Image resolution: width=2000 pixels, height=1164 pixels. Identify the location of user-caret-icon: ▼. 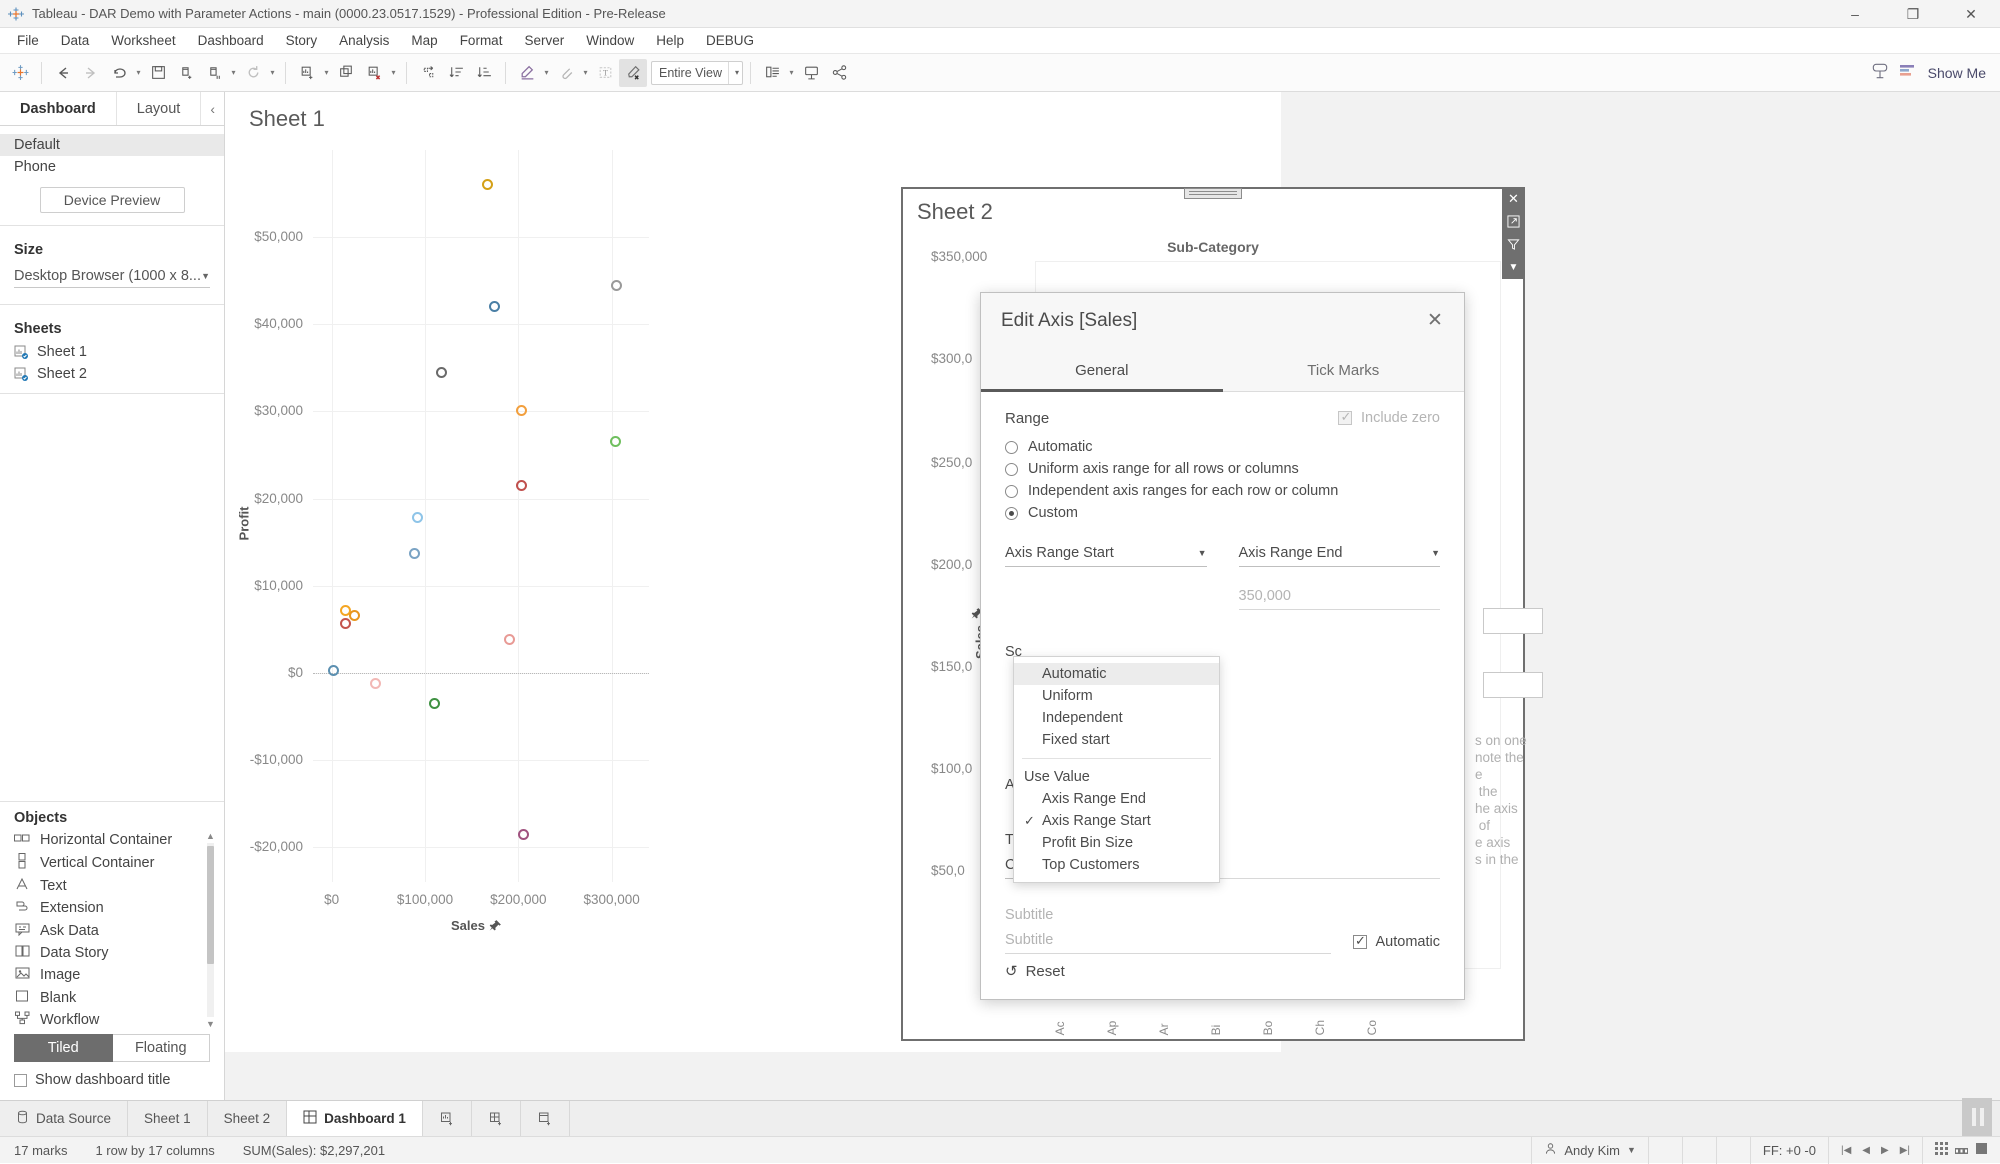
(1631, 1150).